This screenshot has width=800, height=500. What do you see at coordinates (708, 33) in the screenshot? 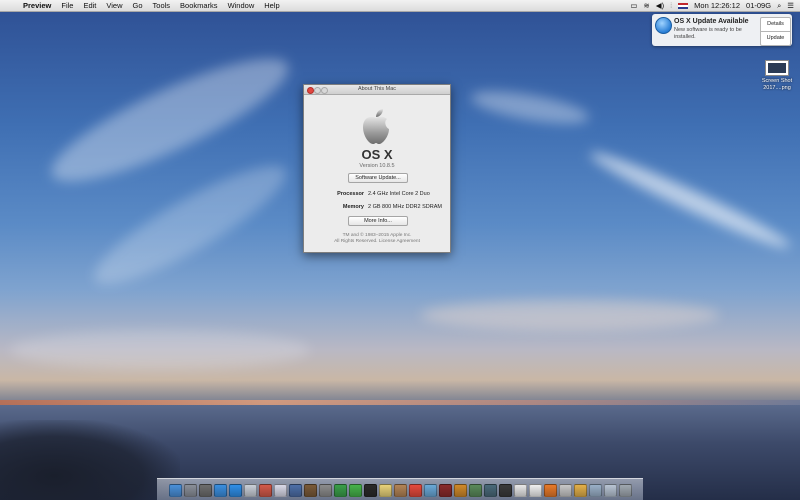
I see `notification-body: New software is ready to be installed.` at bounding box center [708, 33].